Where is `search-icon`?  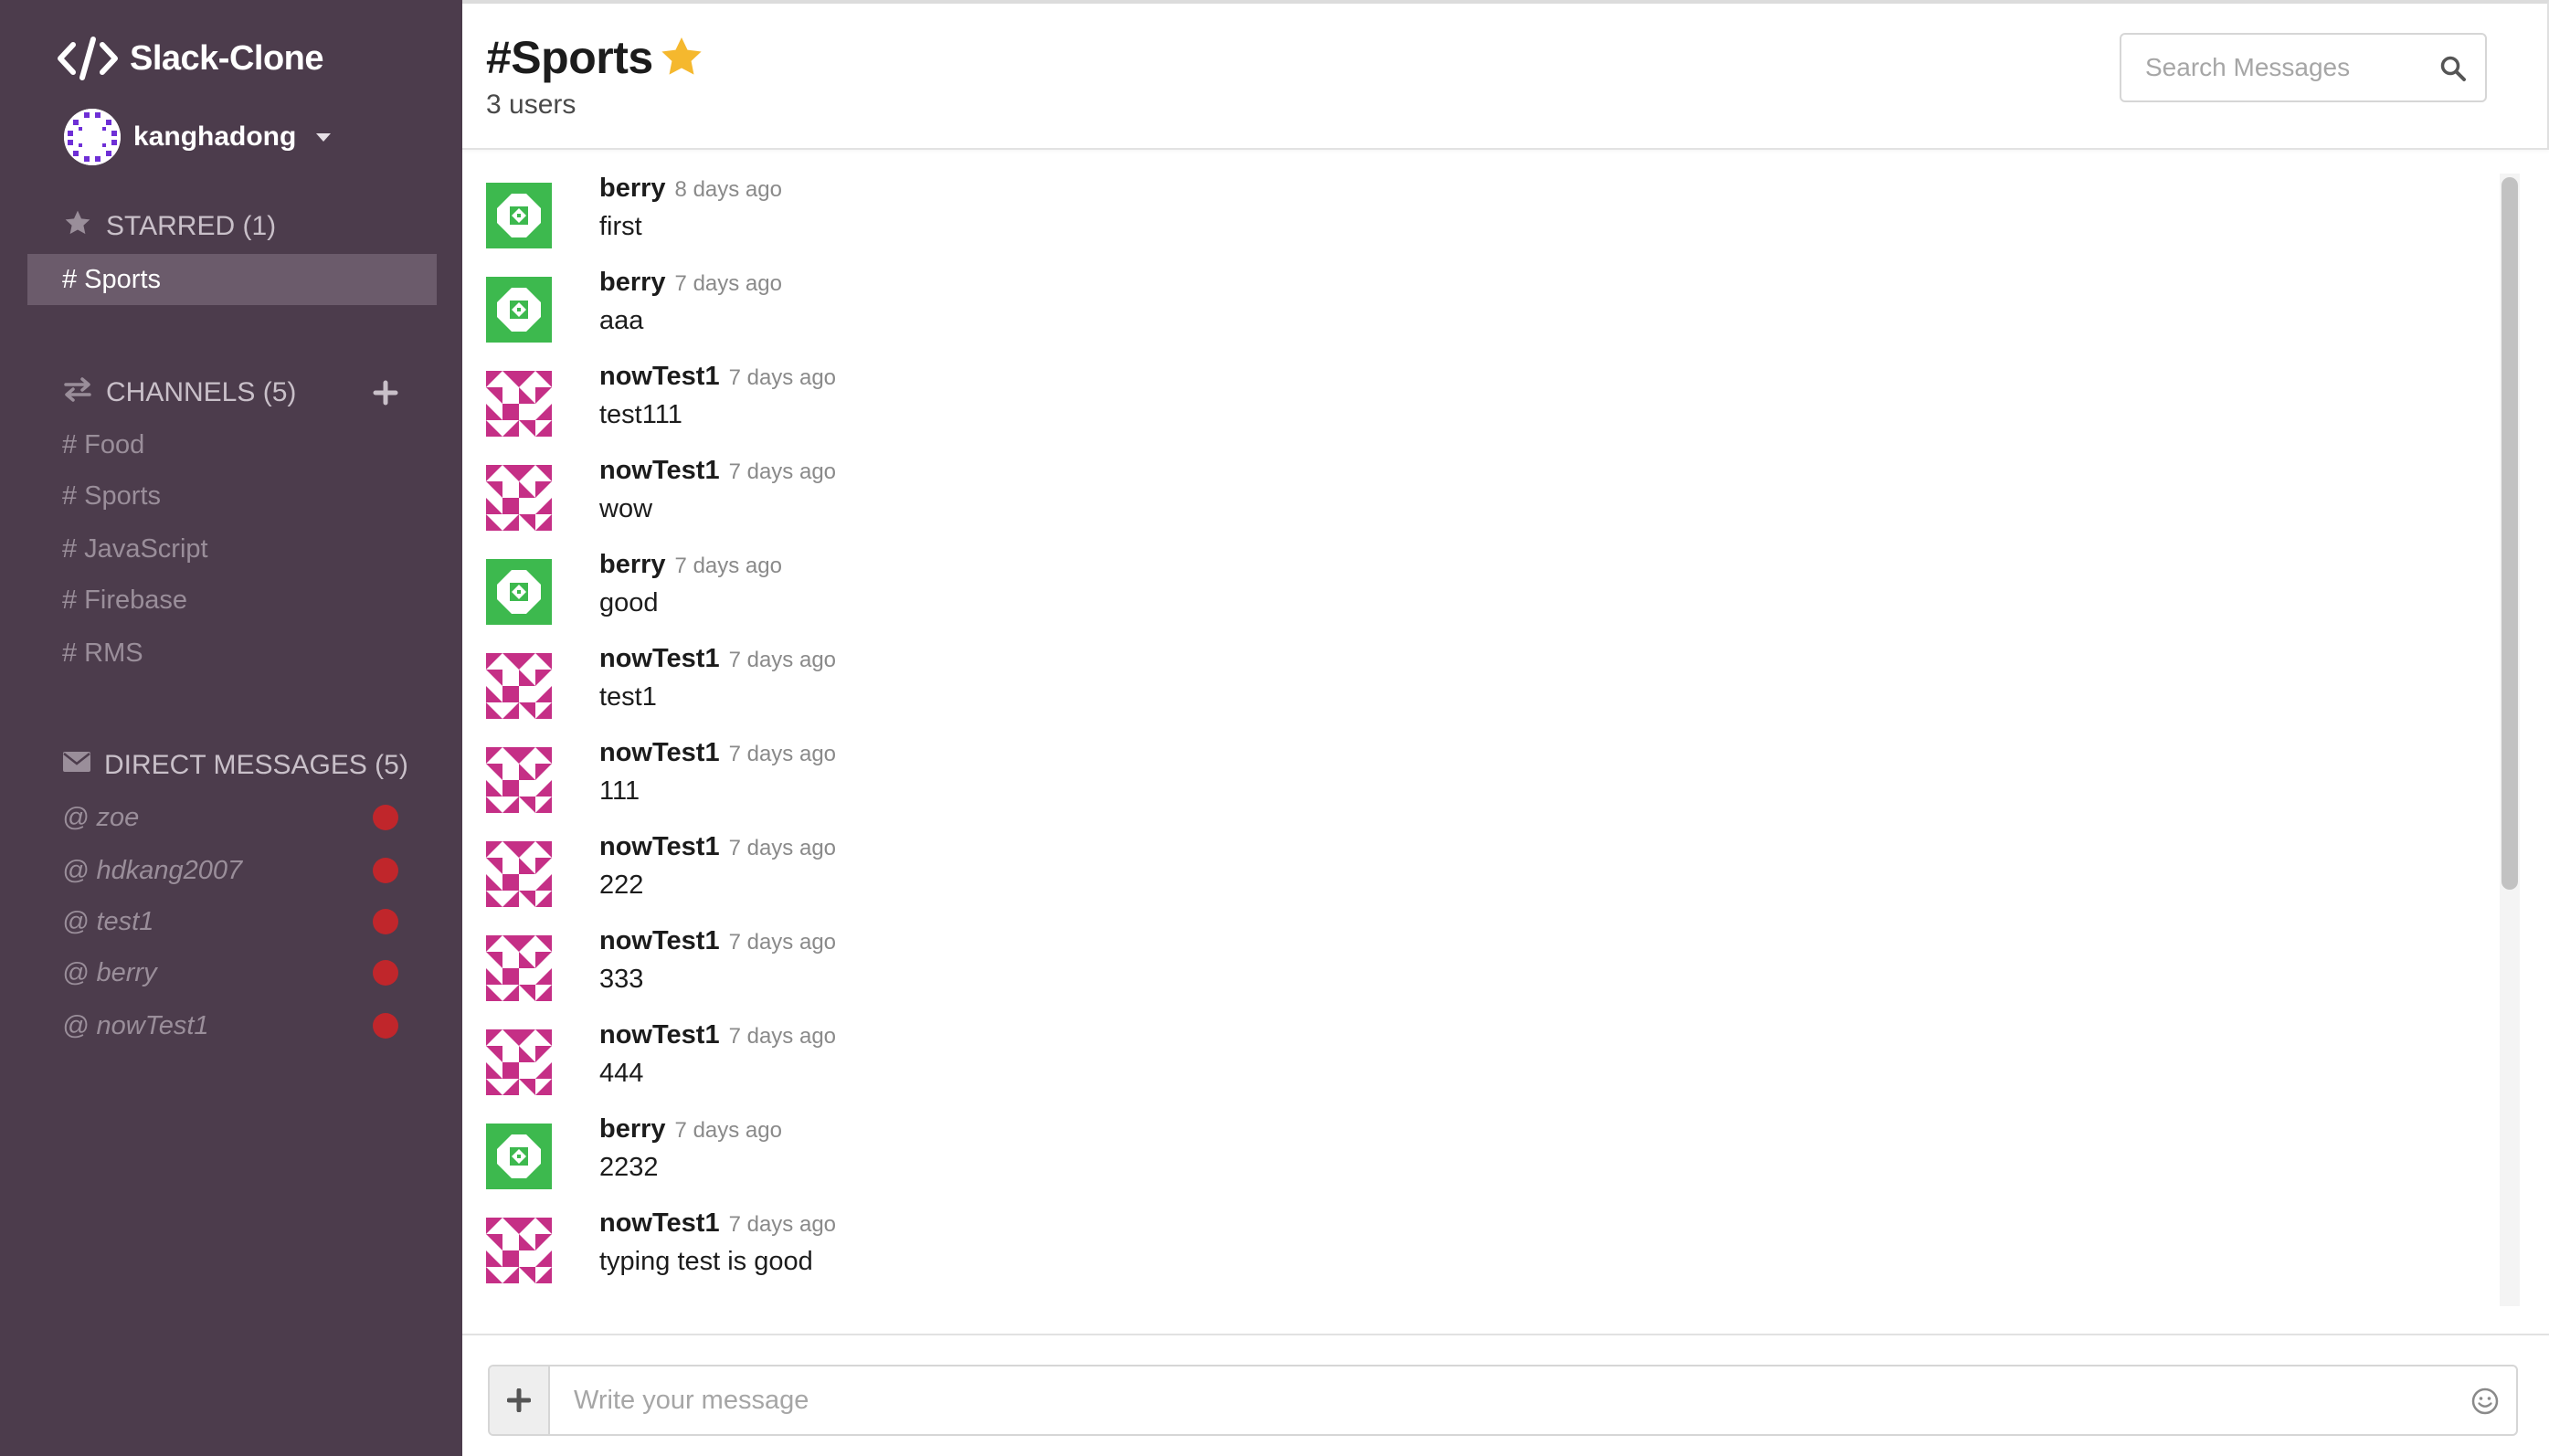 search-icon is located at coordinates (2453, 71).